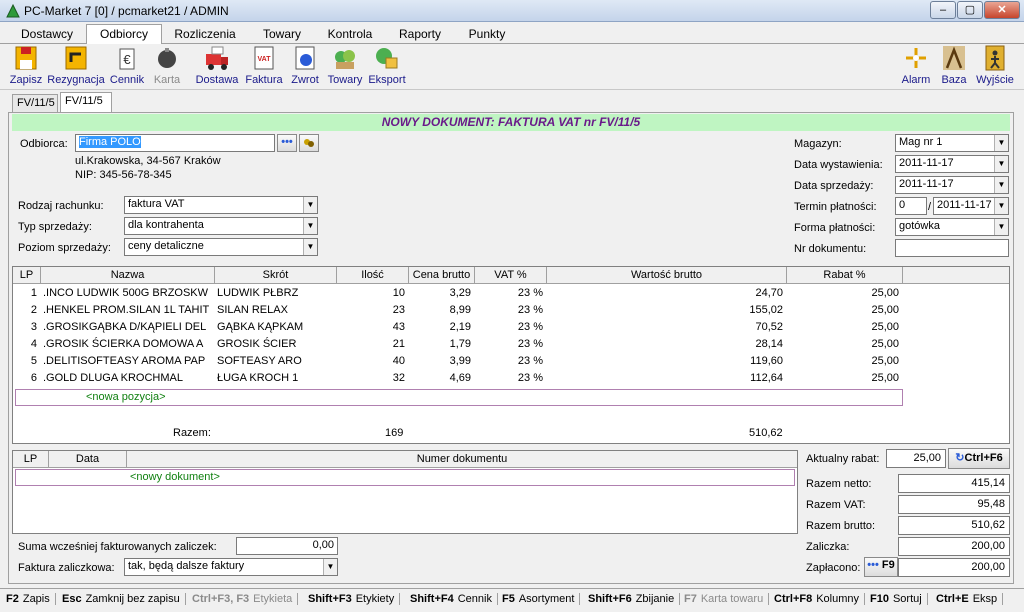 Image resolution: width=1024 pixels, height=612 pixels. Describe the element at coordinates (405, 492) in the screenshot. I see `advance-docs-table: LP Data Numer dokumentu <nowy dokument>` at that location.